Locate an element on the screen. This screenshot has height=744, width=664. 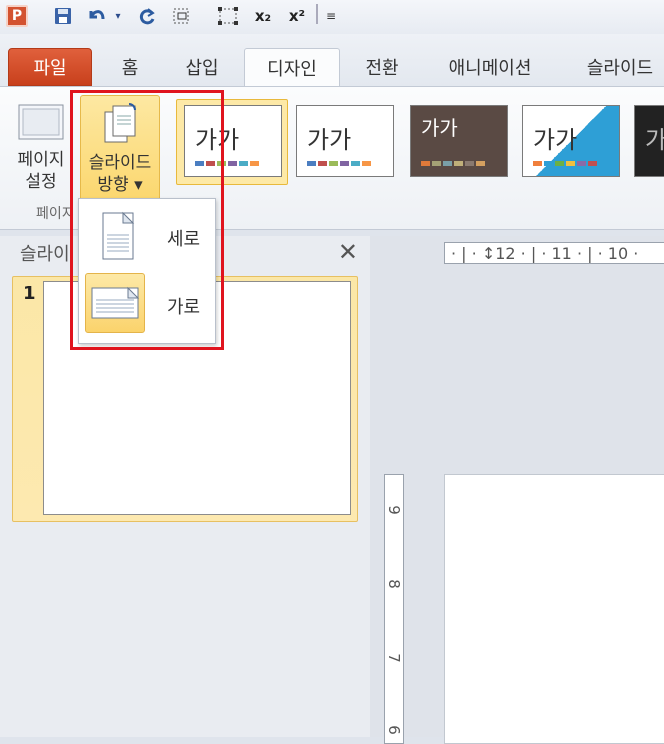
orientation-landscape-option: 가로 is located at coordinates (147, 303).